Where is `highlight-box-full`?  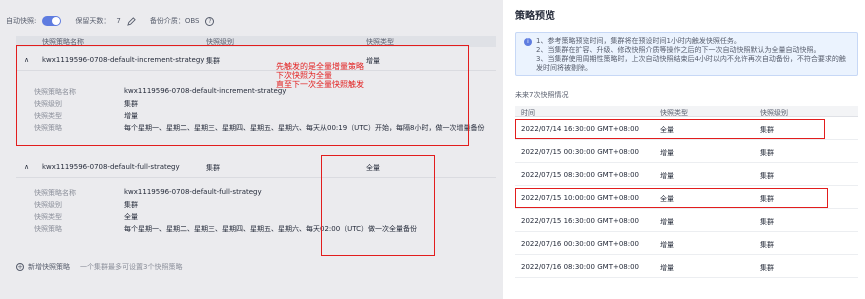
highlight-box-full is located at coordinates (378, 205).